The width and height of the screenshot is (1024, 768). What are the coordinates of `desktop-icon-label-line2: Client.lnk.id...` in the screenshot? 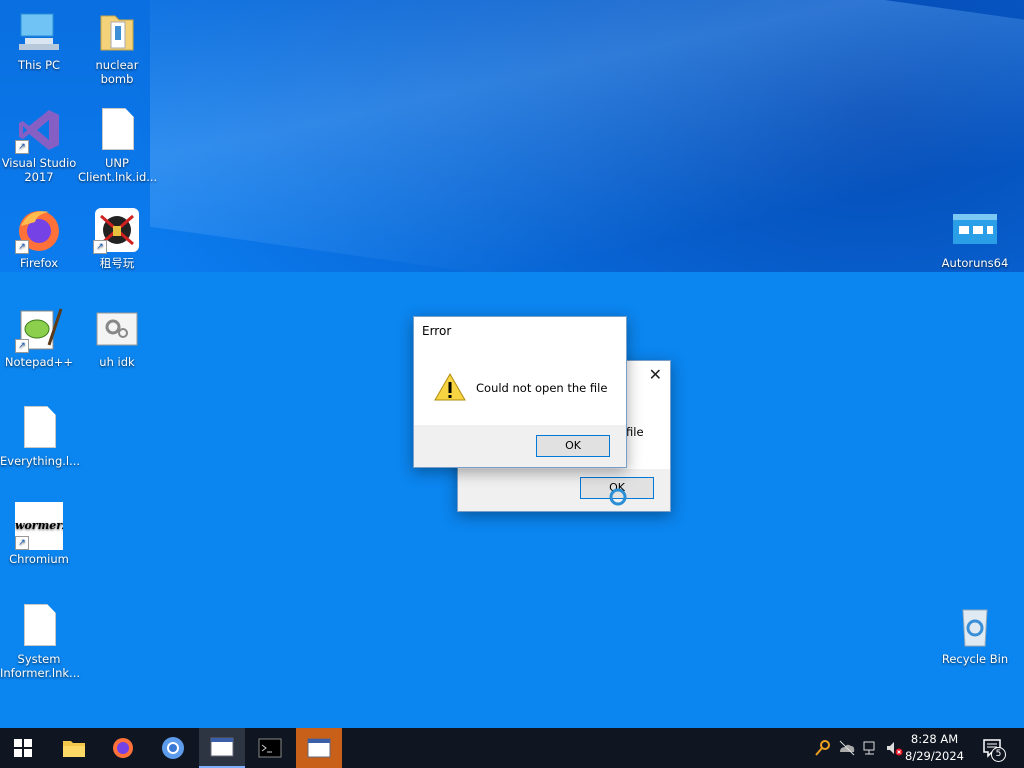 It's located at (118, 177).